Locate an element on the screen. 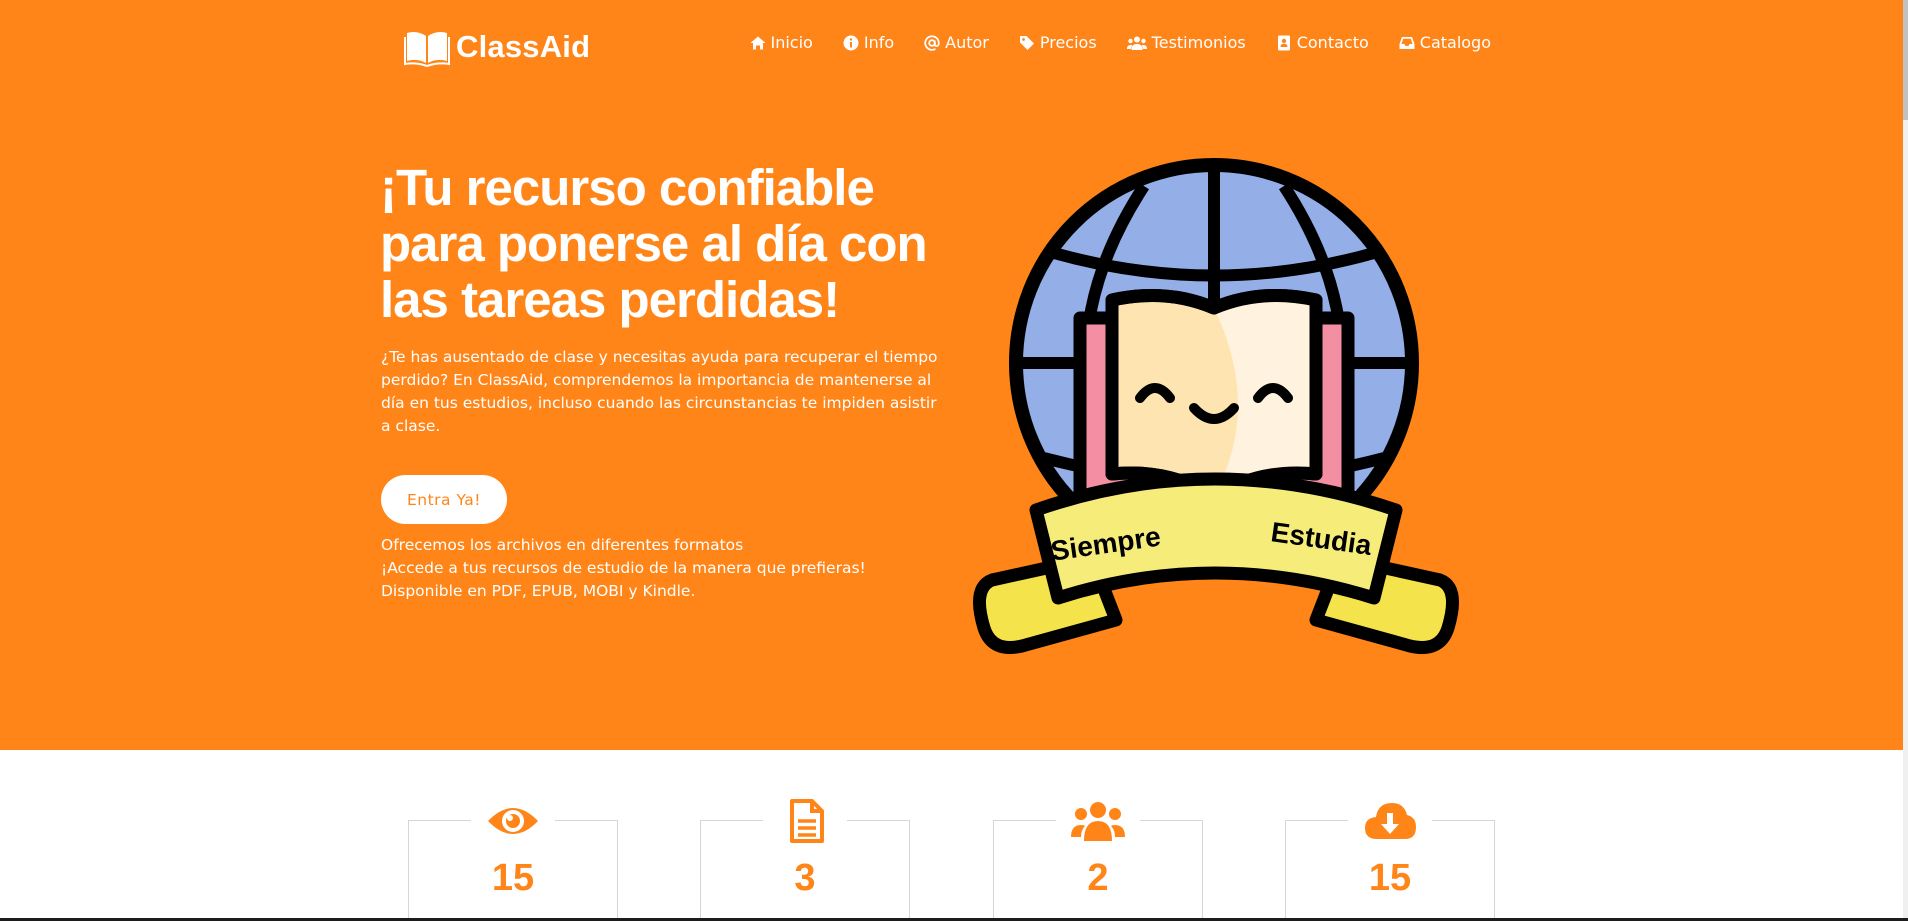  stat-card-documents: 3 is located at coordinates (805, 858).